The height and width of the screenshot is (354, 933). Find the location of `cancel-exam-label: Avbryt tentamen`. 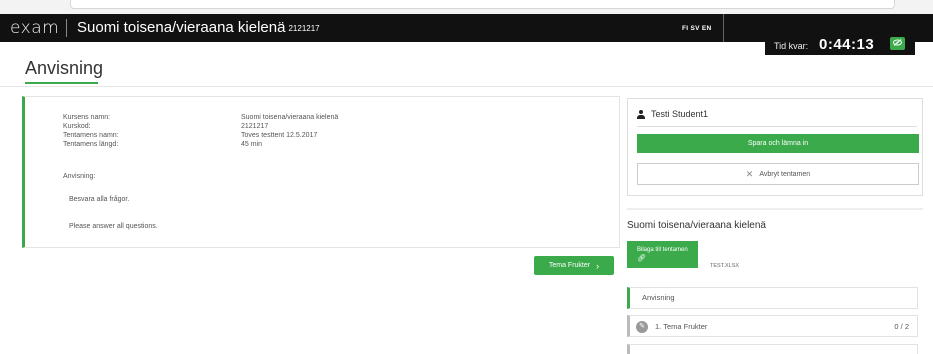

cancel-exam-label: Avbryt tentamen is located at coordinates (785, 174).